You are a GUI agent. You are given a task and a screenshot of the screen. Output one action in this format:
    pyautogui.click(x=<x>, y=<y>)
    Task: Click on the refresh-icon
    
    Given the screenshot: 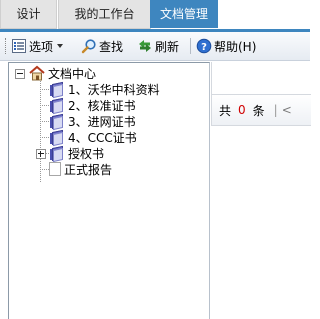 What is the action you would take?
    pyautogui.click(x=145, y=46)
    